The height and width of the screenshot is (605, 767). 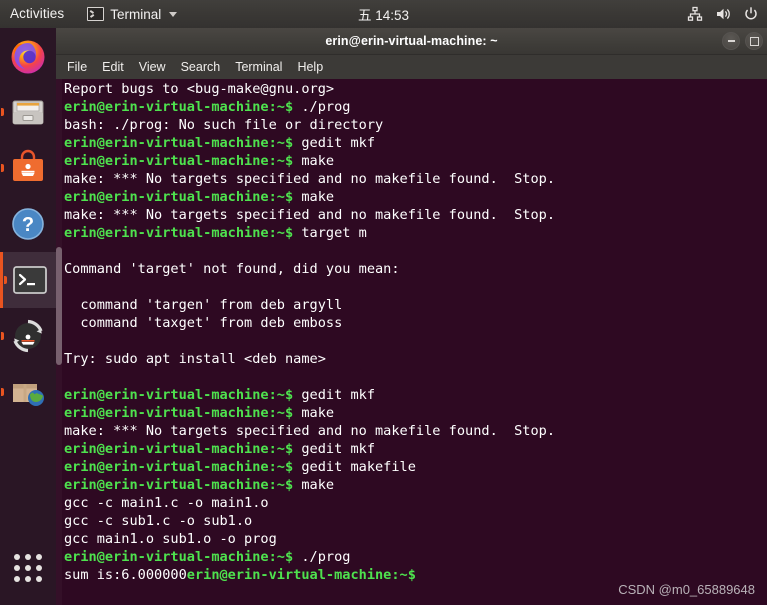 I want to click on terminal-output: command 'targen' from deb argyll, so click(x=203, y=305).